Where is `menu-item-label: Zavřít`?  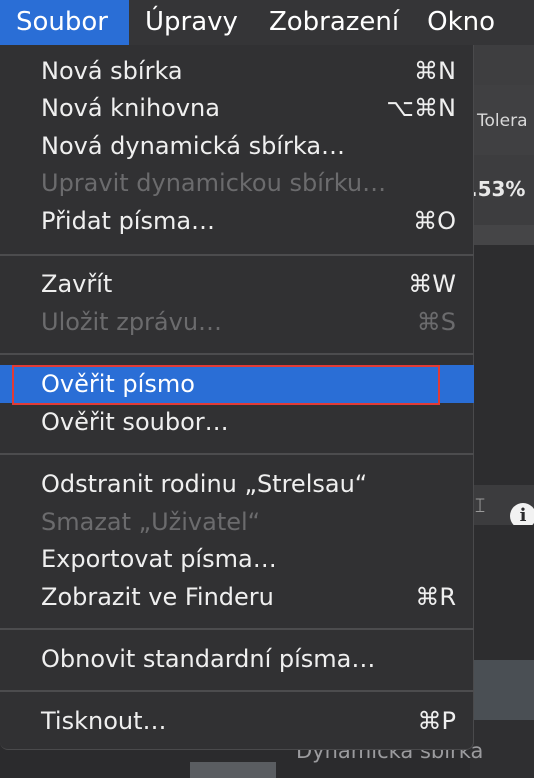
menu-item-label: Zavřít is located at coordinates (77, 284).